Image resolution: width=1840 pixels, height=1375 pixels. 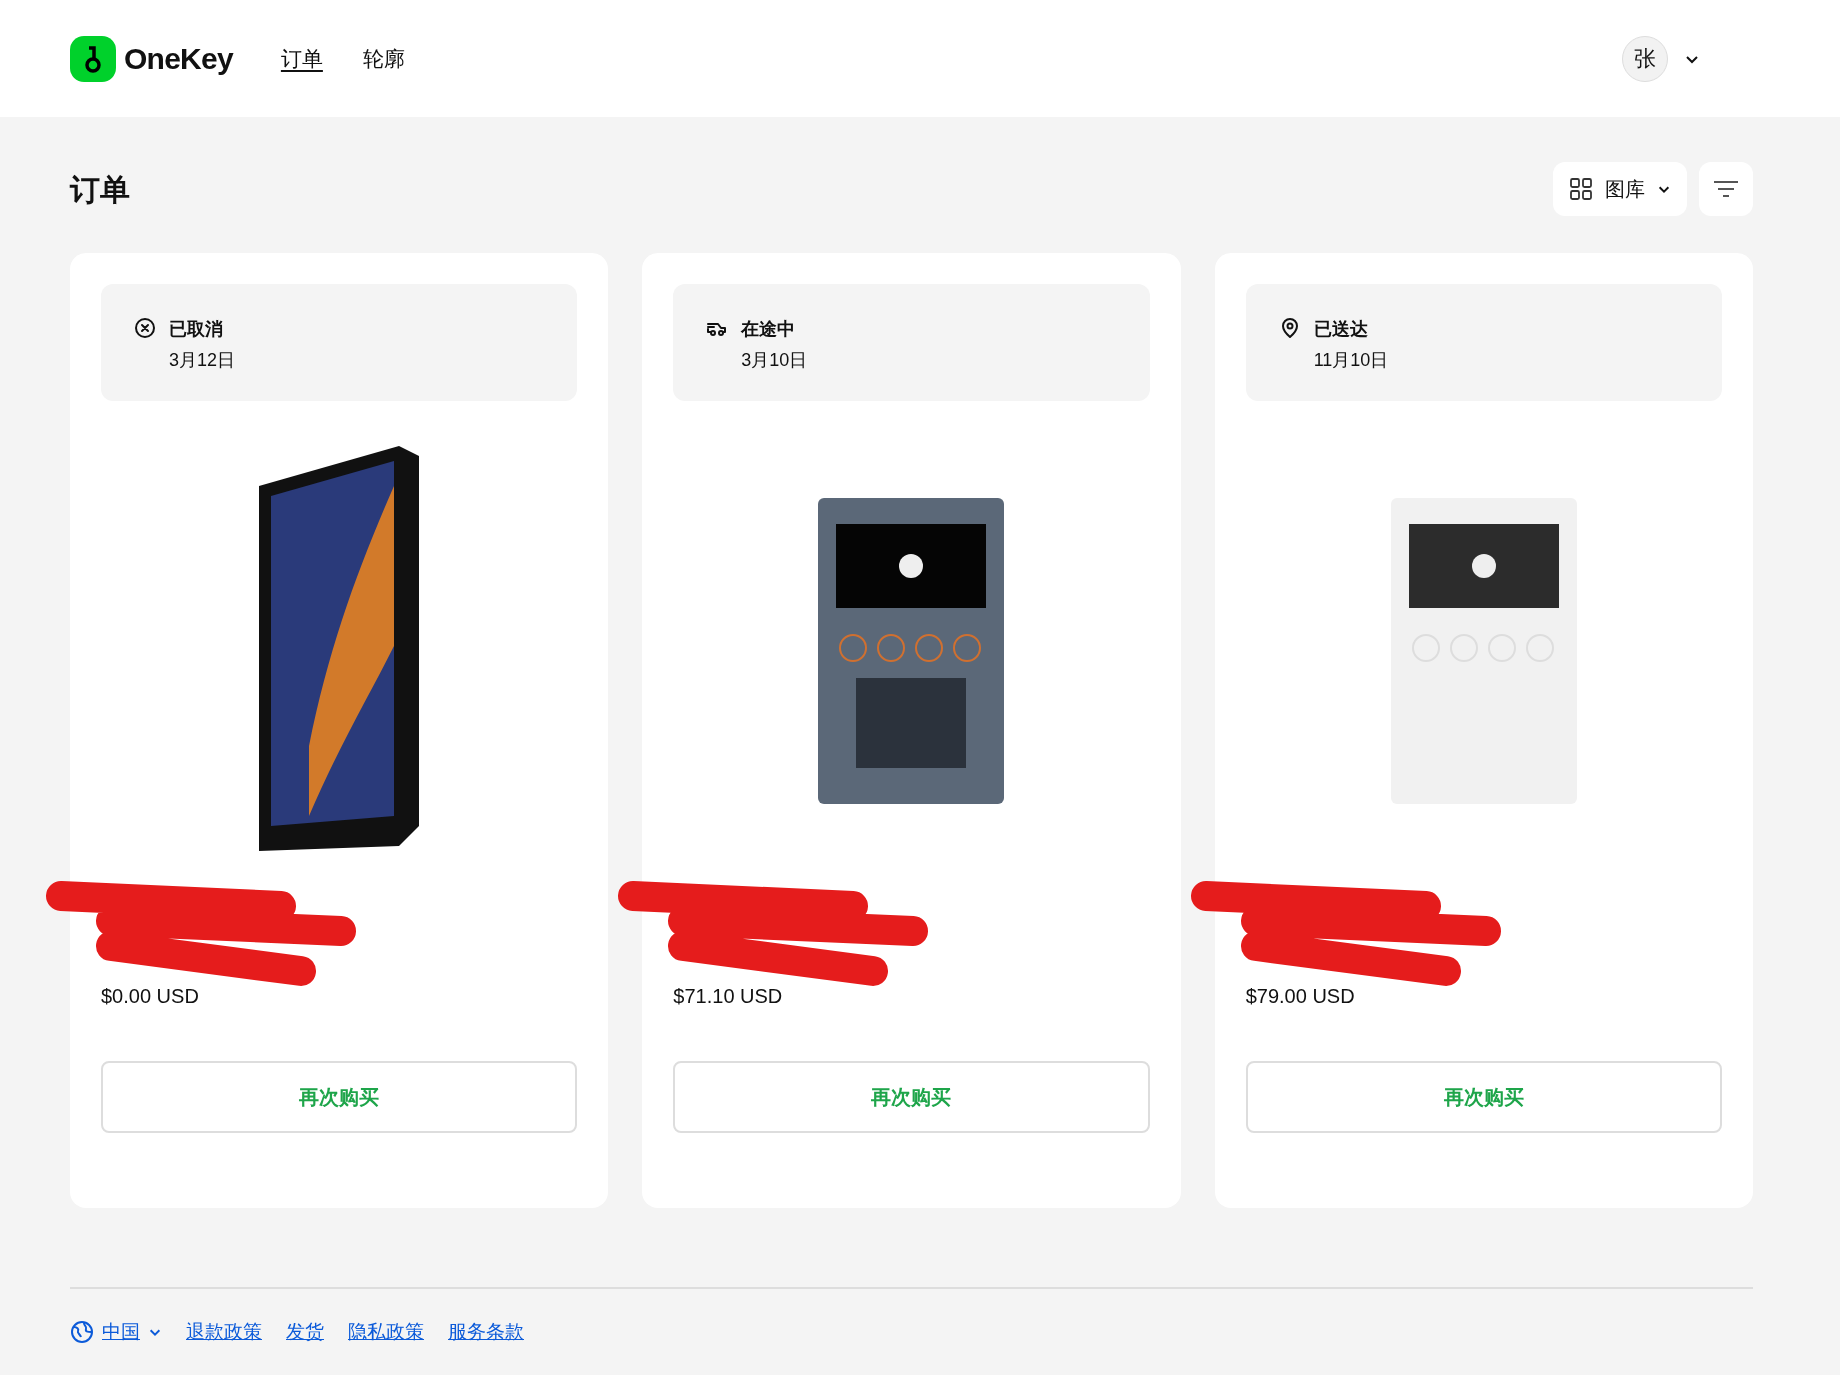 I want to click on status-label: 在途中, so click(x=769, y=329).